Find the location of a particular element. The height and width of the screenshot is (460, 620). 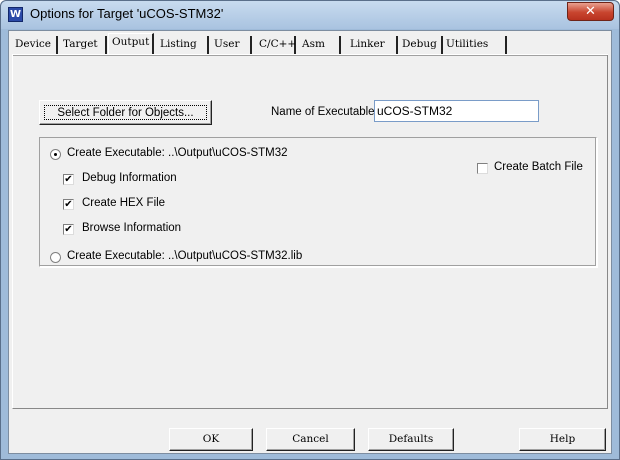

create-executable-radio is located at coordinates (55, 154).